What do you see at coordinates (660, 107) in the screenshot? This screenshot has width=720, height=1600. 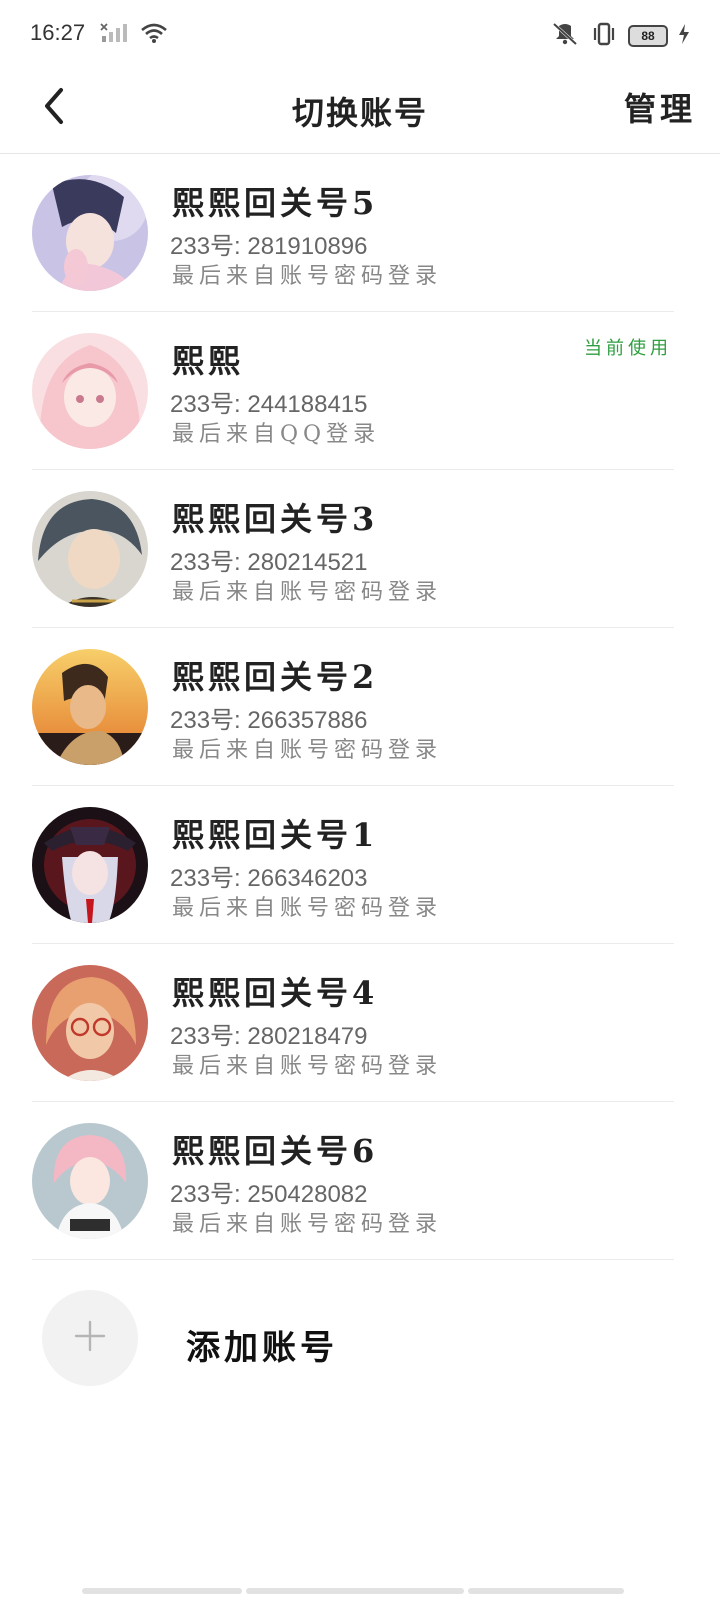 I see `manage-button: 管理` at bounding box center [660, 107].